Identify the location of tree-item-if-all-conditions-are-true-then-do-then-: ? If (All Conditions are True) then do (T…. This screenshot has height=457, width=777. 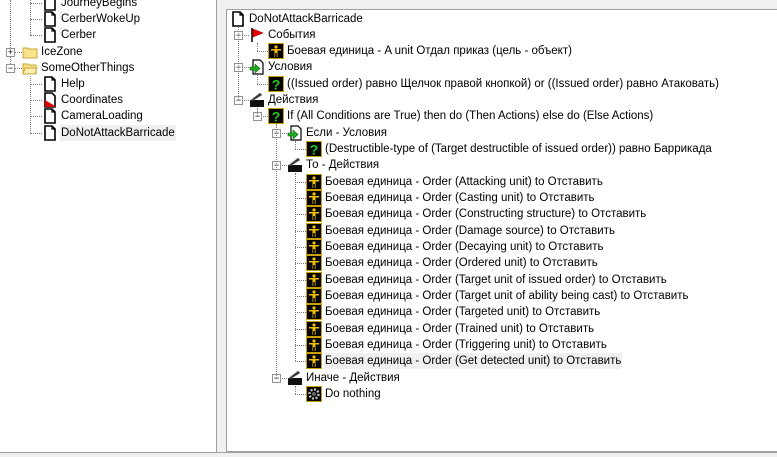
(502, 116).